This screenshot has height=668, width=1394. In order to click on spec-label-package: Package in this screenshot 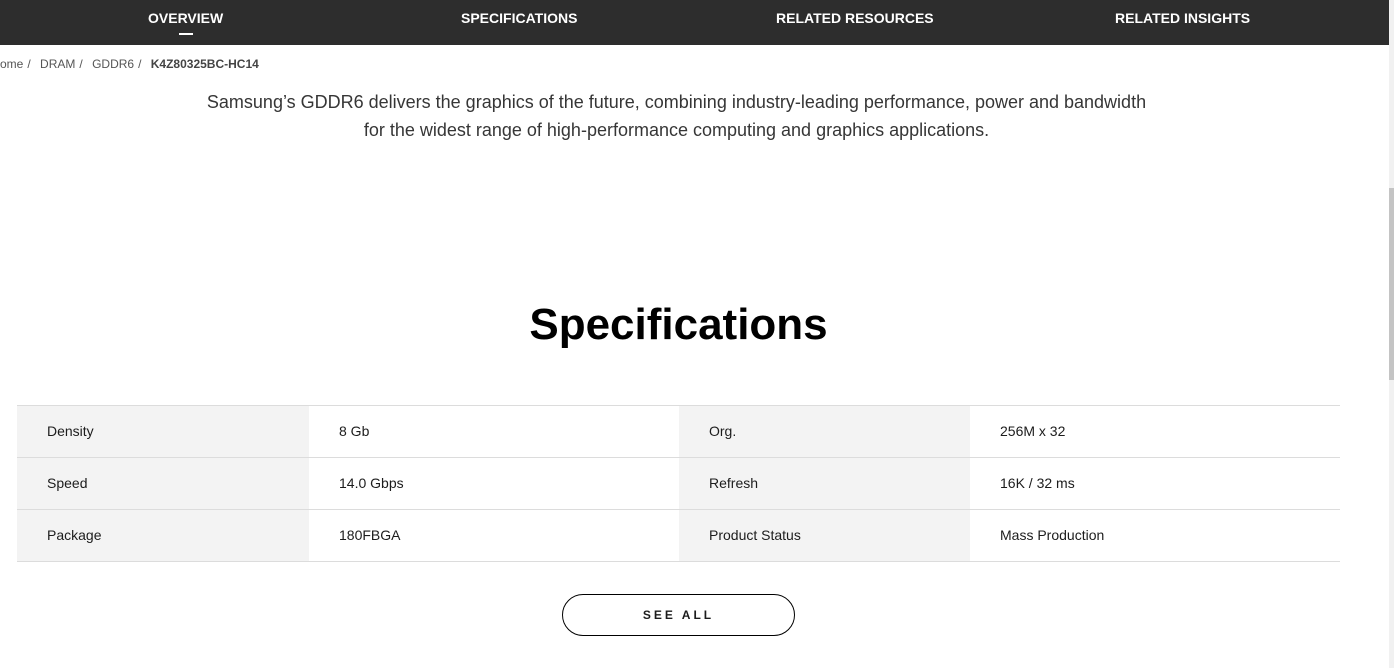, I will do `click(163, 535)`.